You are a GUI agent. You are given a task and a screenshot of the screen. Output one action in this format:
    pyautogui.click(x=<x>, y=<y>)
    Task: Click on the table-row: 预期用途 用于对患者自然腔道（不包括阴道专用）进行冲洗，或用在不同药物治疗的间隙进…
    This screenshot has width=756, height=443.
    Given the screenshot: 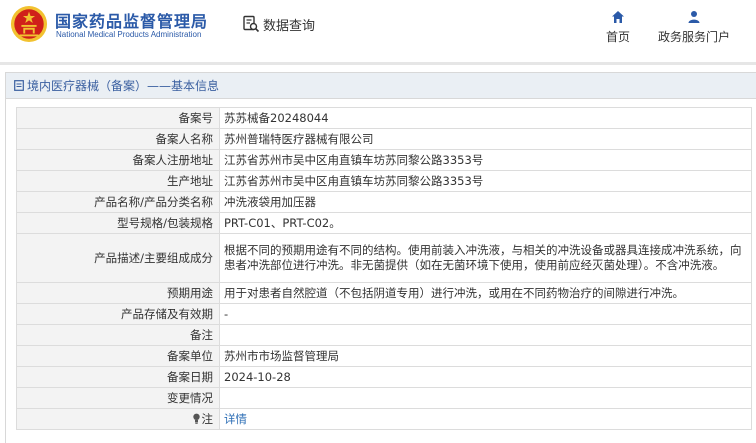 What is the action you would take?
    pyautogui.click(x=384, y=293)
    